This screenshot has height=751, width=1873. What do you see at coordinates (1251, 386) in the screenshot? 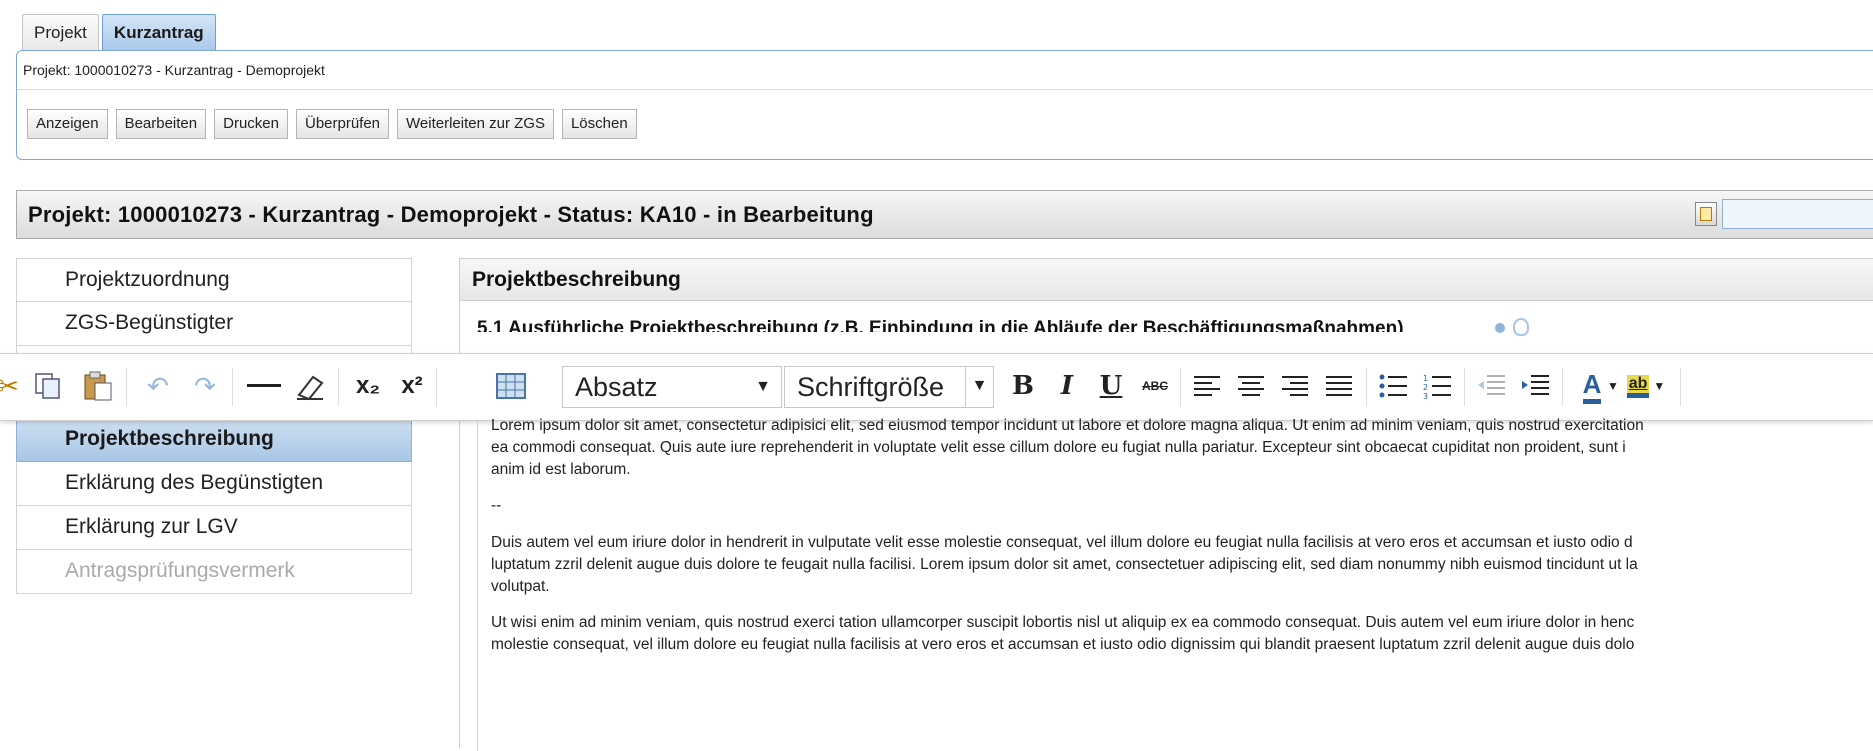
I see `align-center-icon` at bounding box center [1251, 386].